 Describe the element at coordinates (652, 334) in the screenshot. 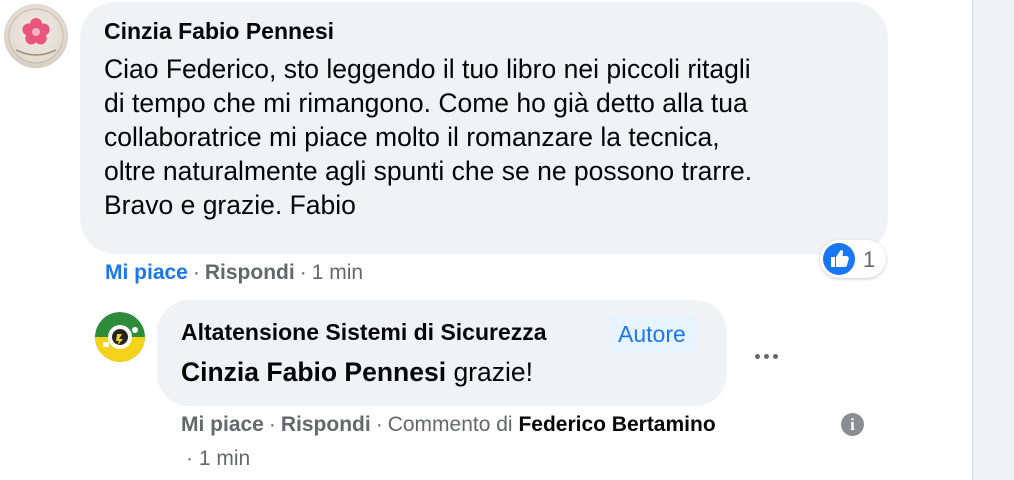

I see `author-badge: Autore` at that location.